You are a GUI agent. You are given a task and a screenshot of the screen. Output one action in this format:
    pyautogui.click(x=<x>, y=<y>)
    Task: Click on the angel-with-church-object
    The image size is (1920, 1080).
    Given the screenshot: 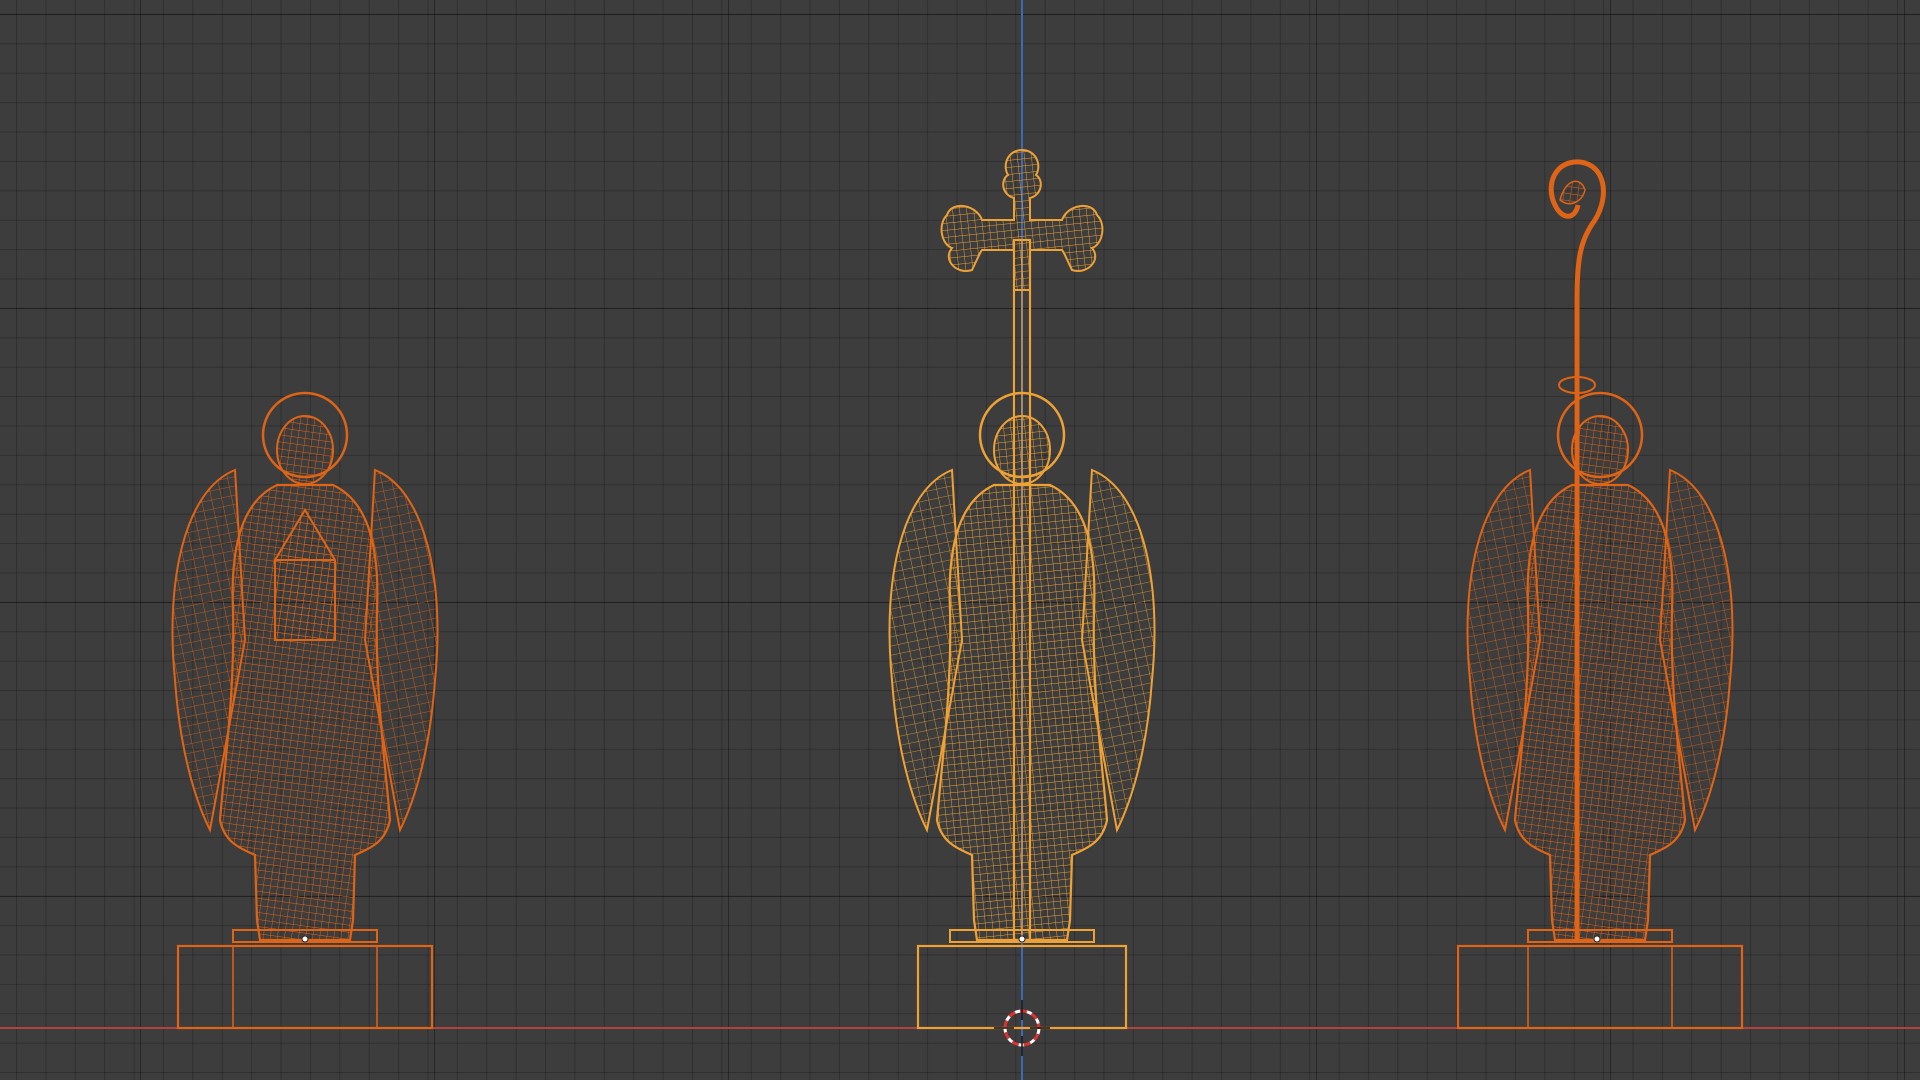 What is the action you would take?
    pyautogui.click(x=305, y=710)
    